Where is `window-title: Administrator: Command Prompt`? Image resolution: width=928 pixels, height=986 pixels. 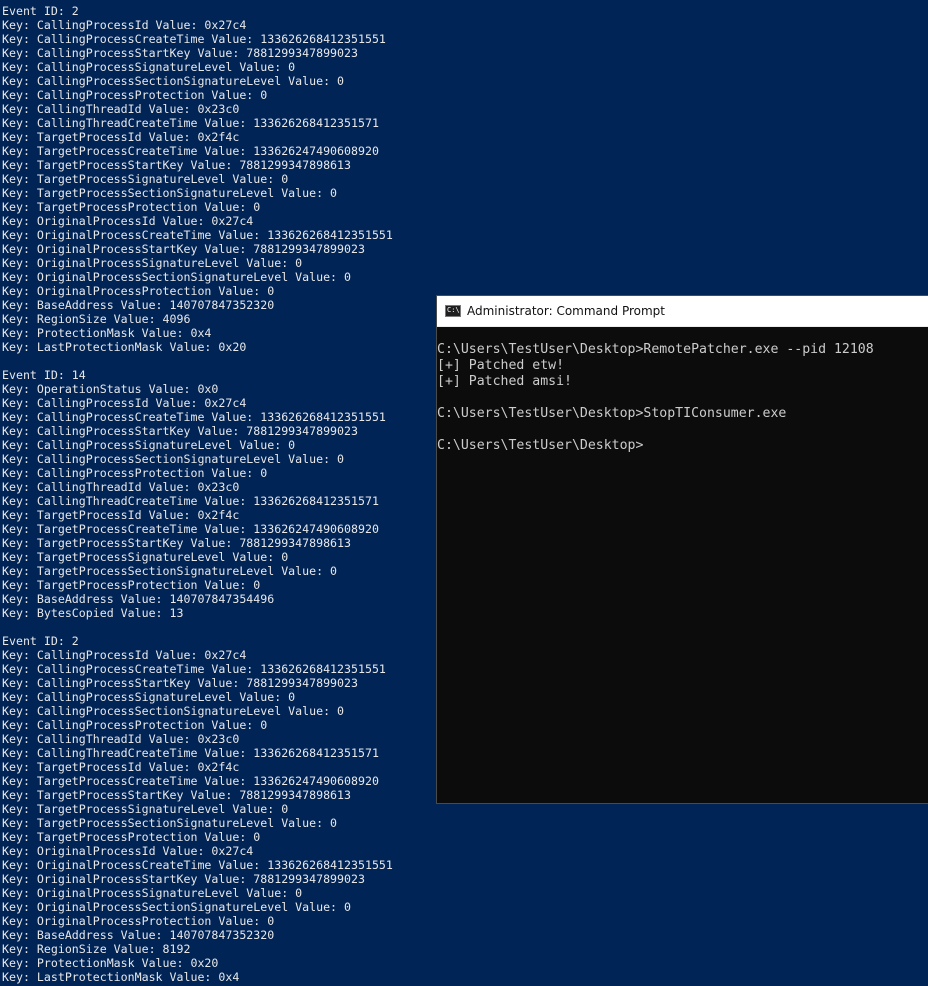 window-title: Administrator: Command Prompt is located at coordinates (566, 311).